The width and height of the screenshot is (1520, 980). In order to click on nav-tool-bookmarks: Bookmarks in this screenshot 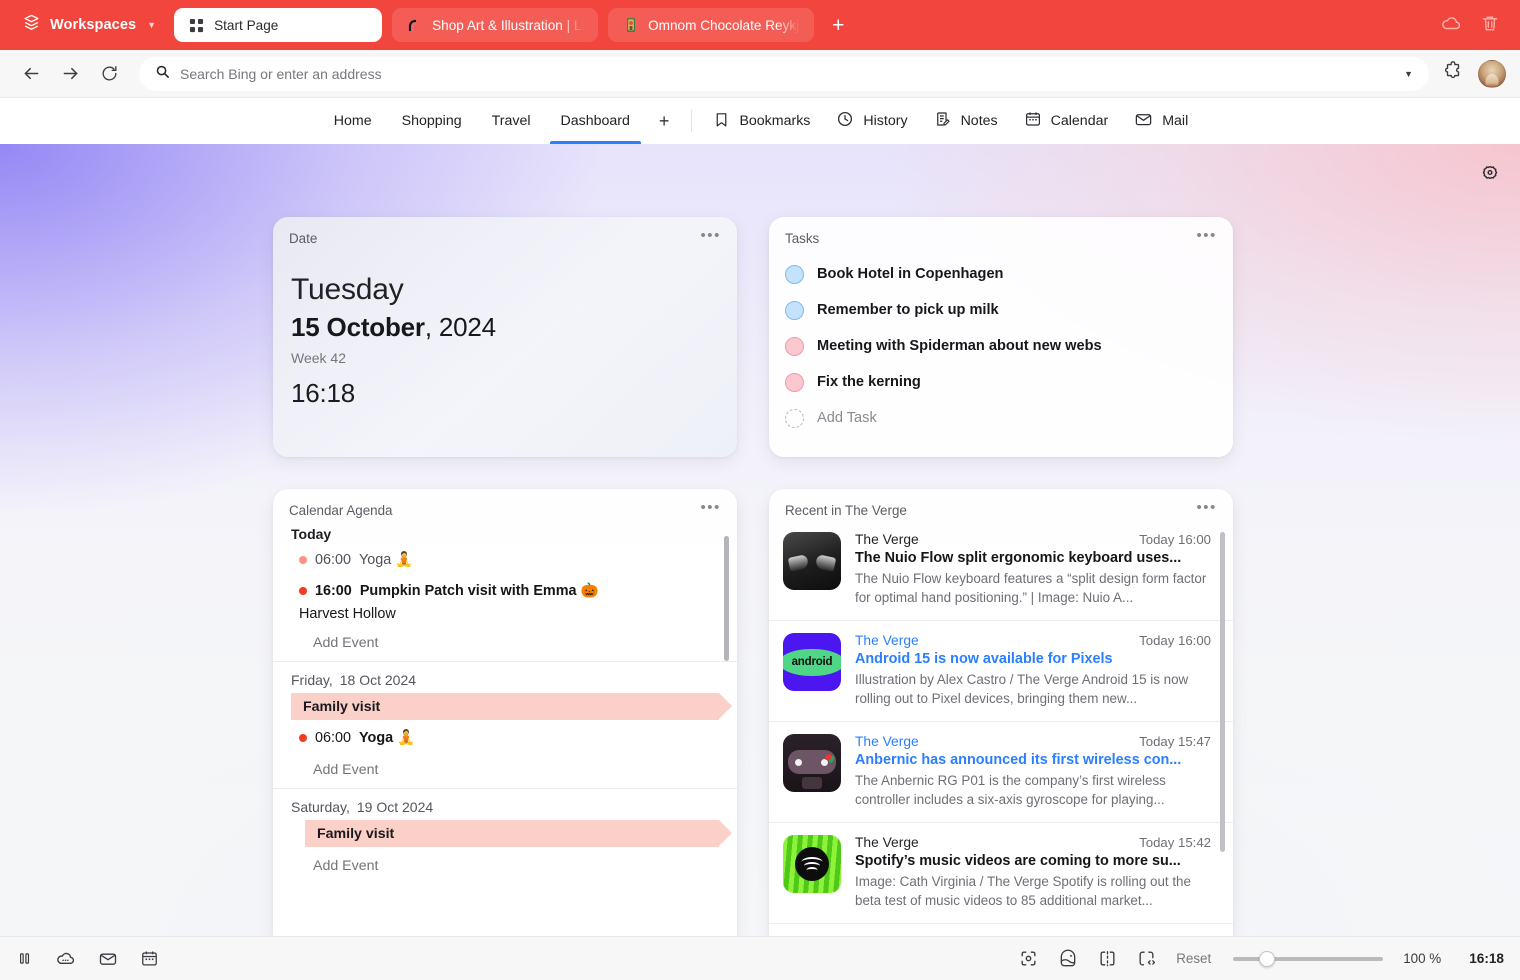, I will do `click(761, 121)`.